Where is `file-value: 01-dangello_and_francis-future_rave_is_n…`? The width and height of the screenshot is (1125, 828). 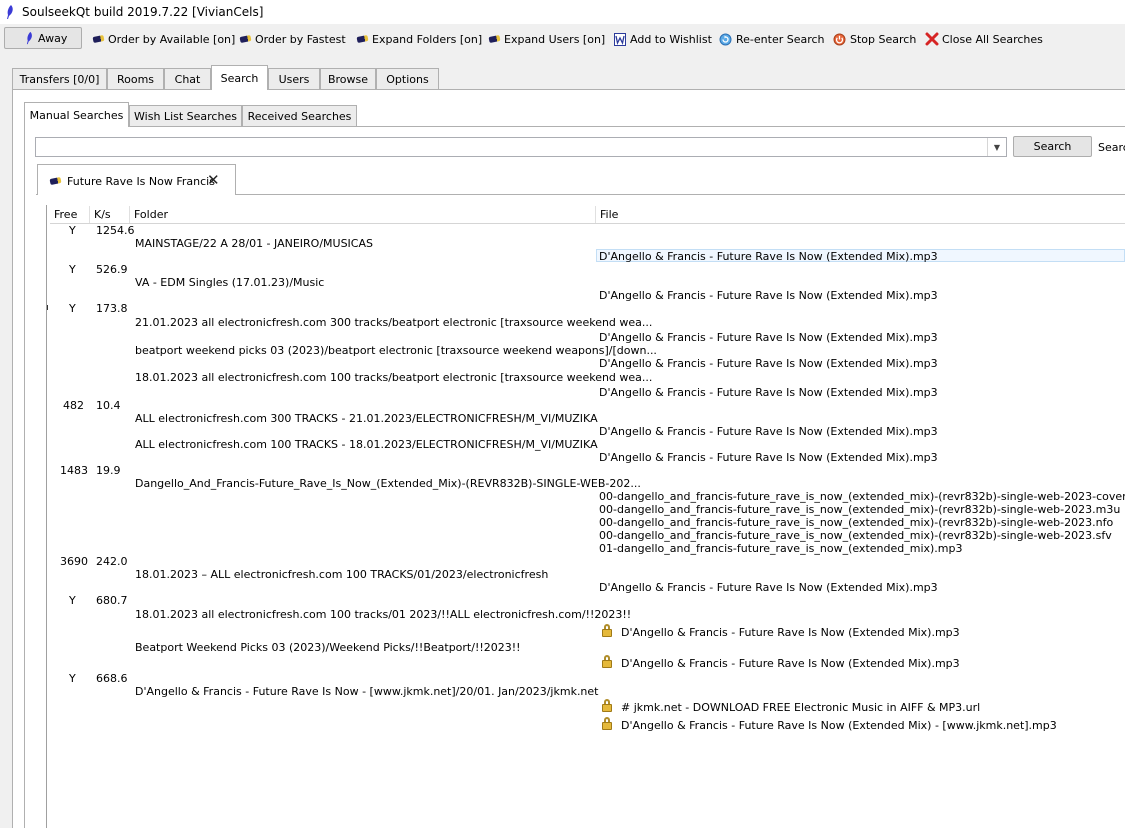
file-value: 01-dangello_and_francis-future_rave_is_n… is located at coordinates (781, 548).